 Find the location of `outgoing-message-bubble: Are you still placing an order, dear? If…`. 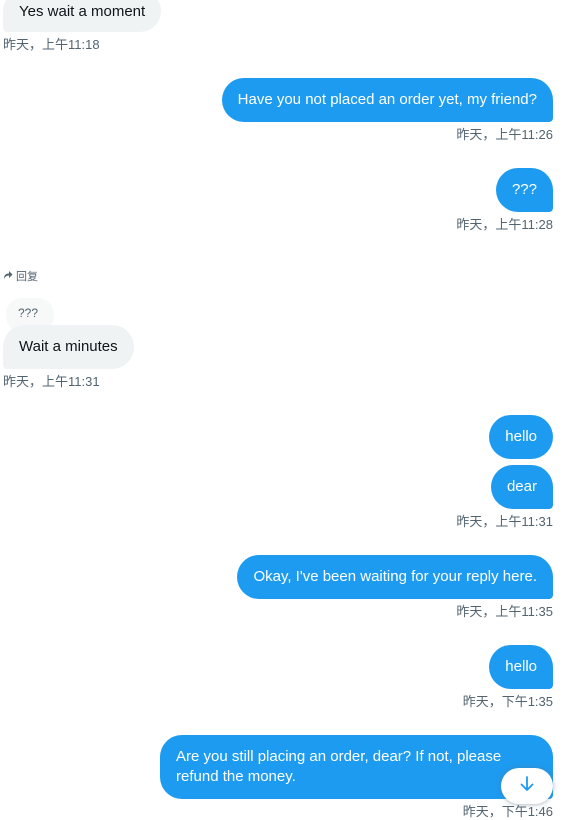

outgoing-message-bubble: Are you still placing an order, dear? If… is located at coordinates (356, 767).